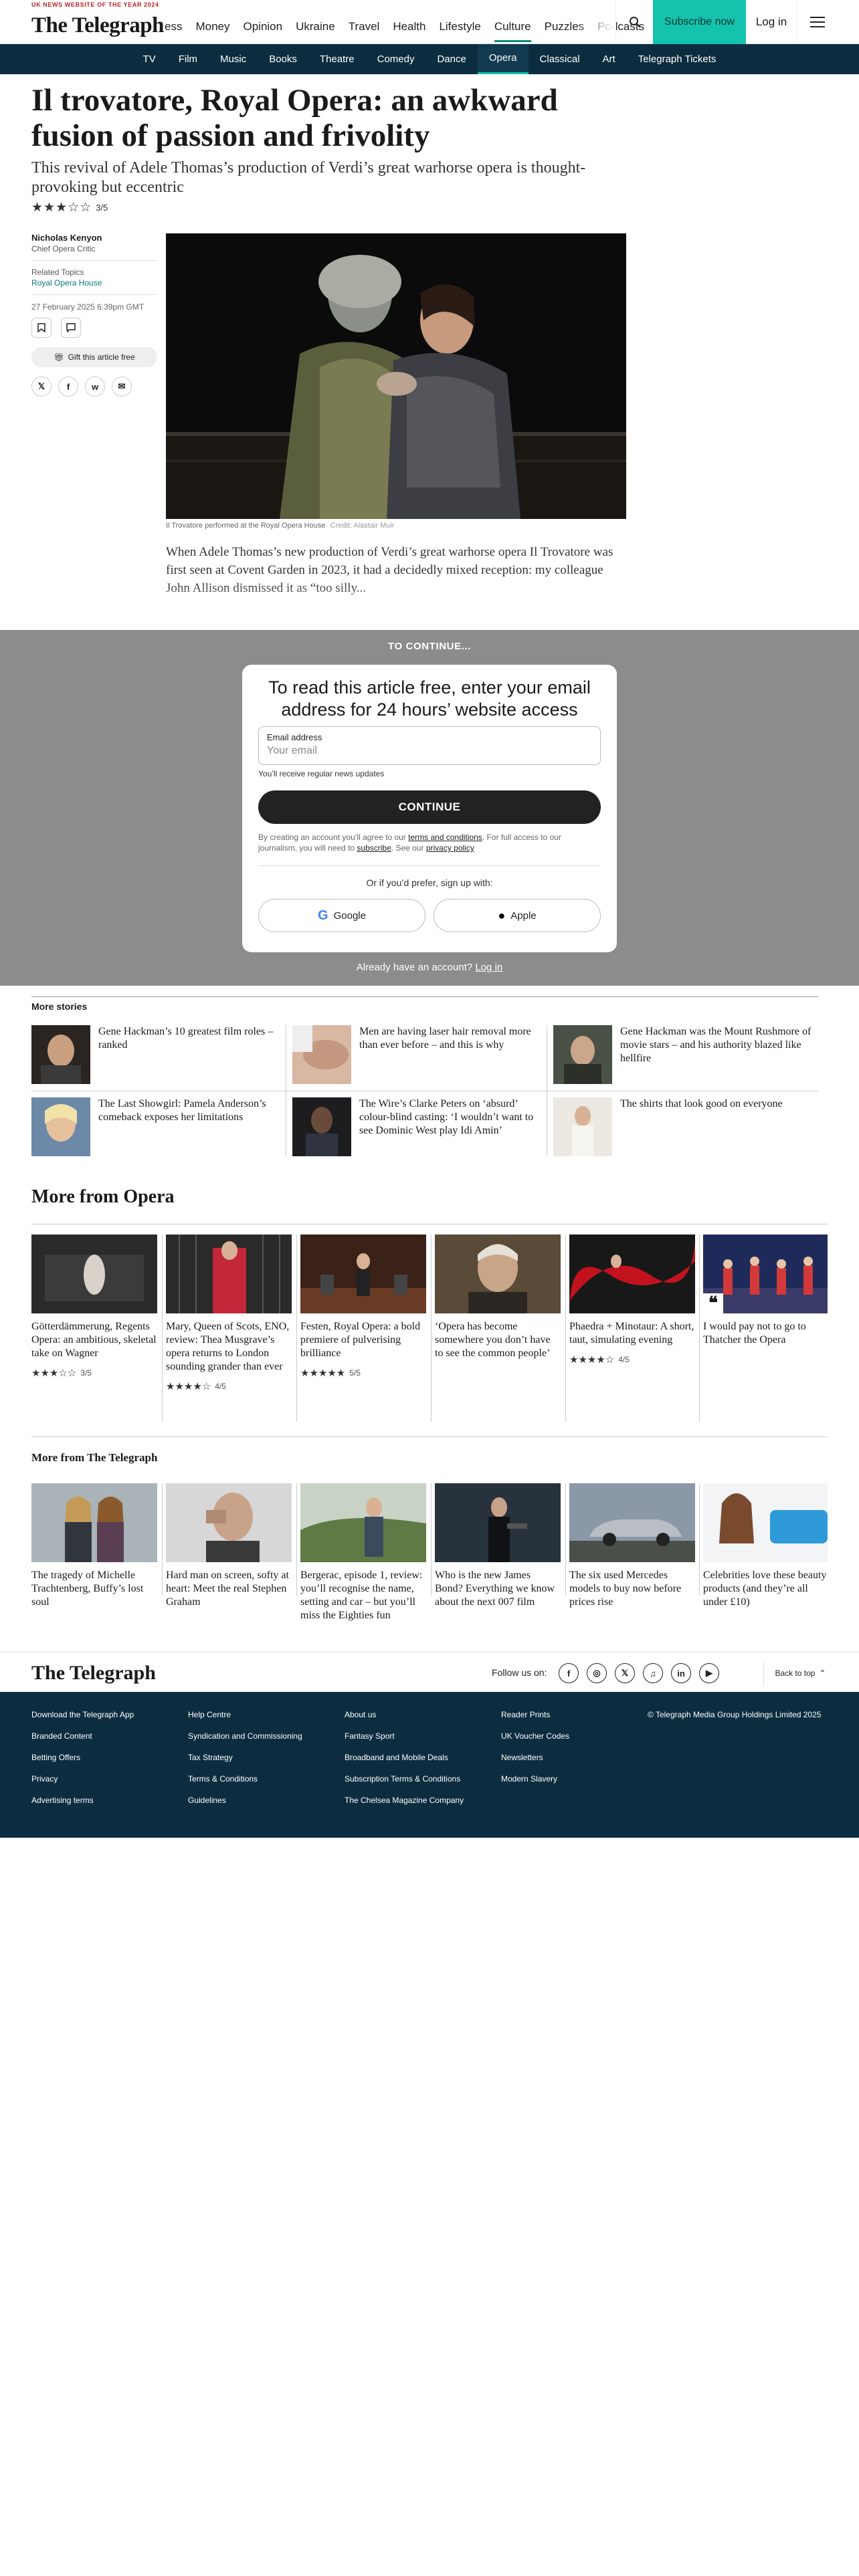 This screenshot has width=859, height=2576. Describe the element at coordinates (94, 357) in the screenshot. I see `gift-article-button: 🎁︎ Gift this article free` at that location.